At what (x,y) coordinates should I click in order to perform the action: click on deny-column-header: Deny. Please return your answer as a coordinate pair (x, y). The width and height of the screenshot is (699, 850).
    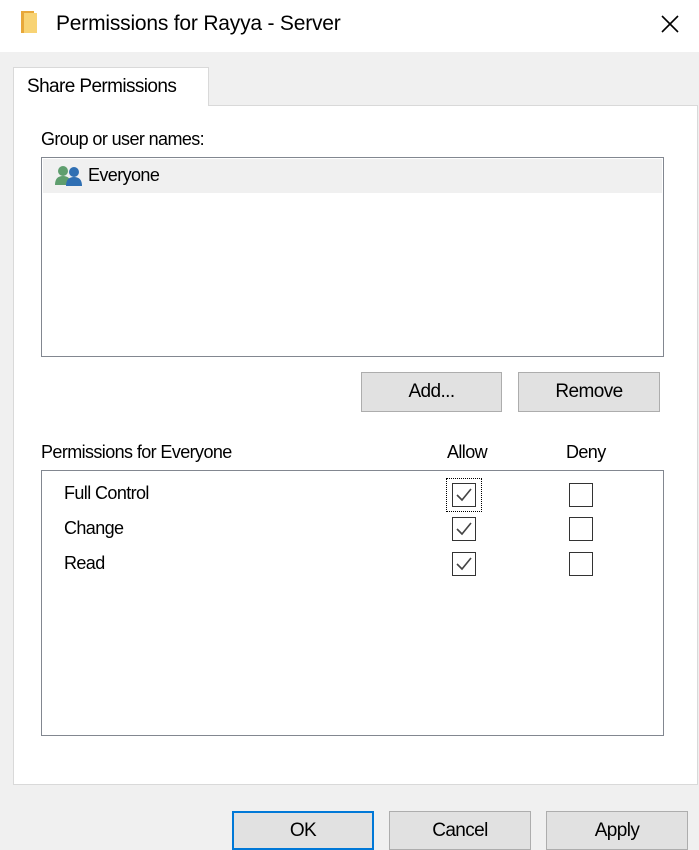
    Looking at the image, I should click on (586, 452).